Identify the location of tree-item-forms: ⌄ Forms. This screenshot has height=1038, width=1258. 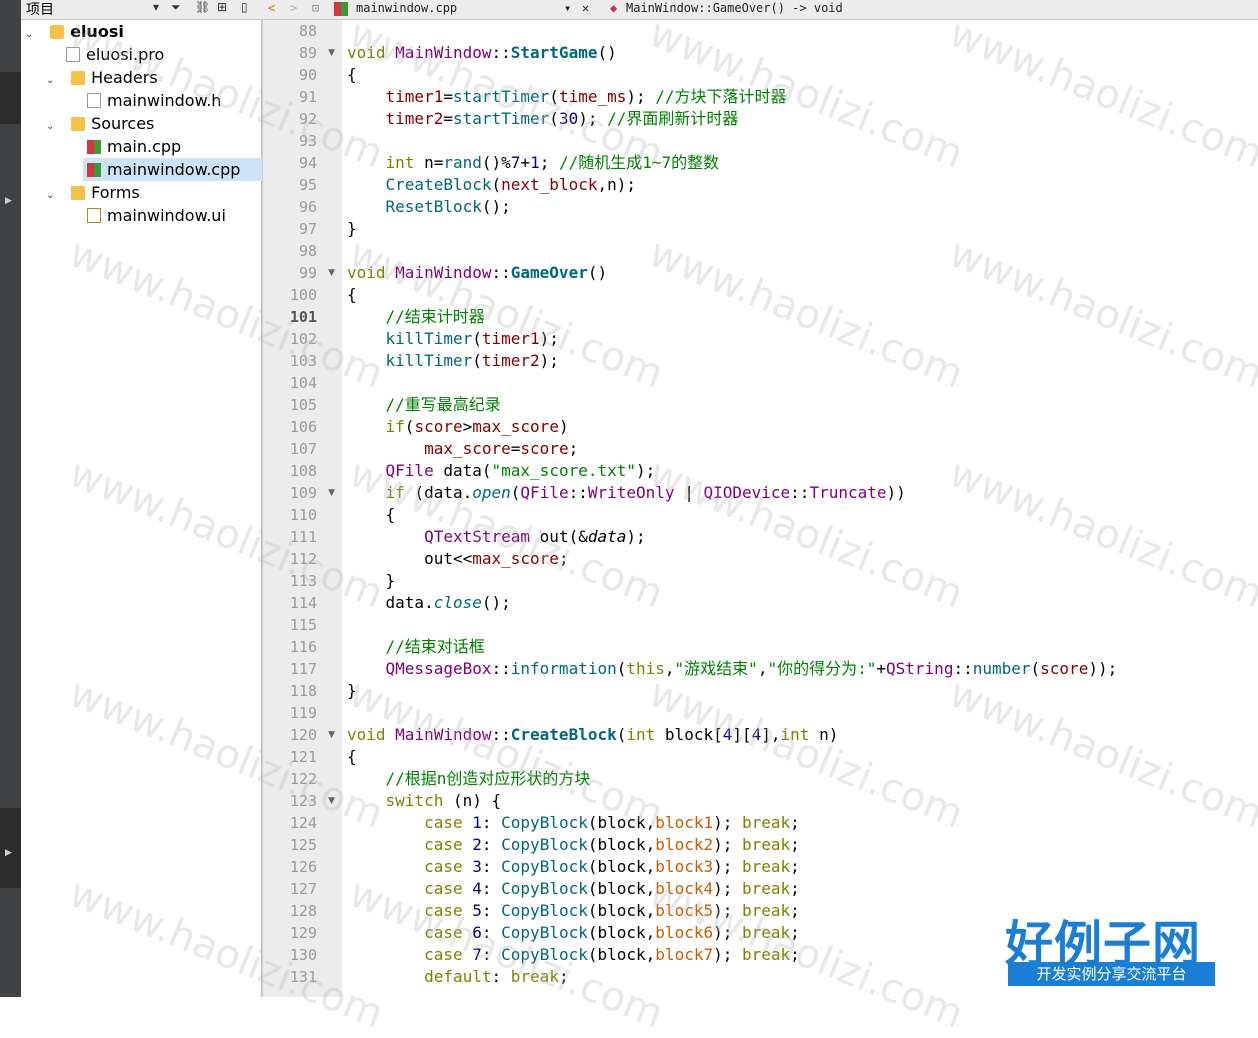
(93, 192).